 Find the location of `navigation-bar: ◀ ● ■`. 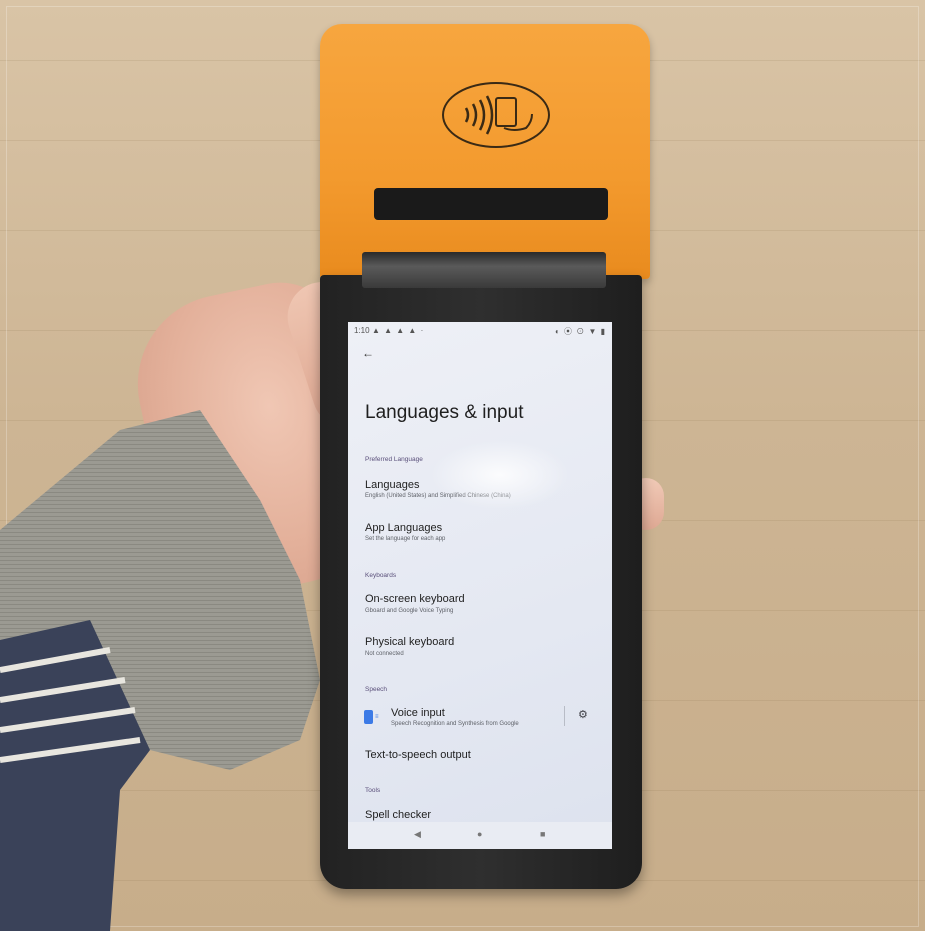

navigation-bar: ◀ ● ■ is located at coordinates (480, 835).